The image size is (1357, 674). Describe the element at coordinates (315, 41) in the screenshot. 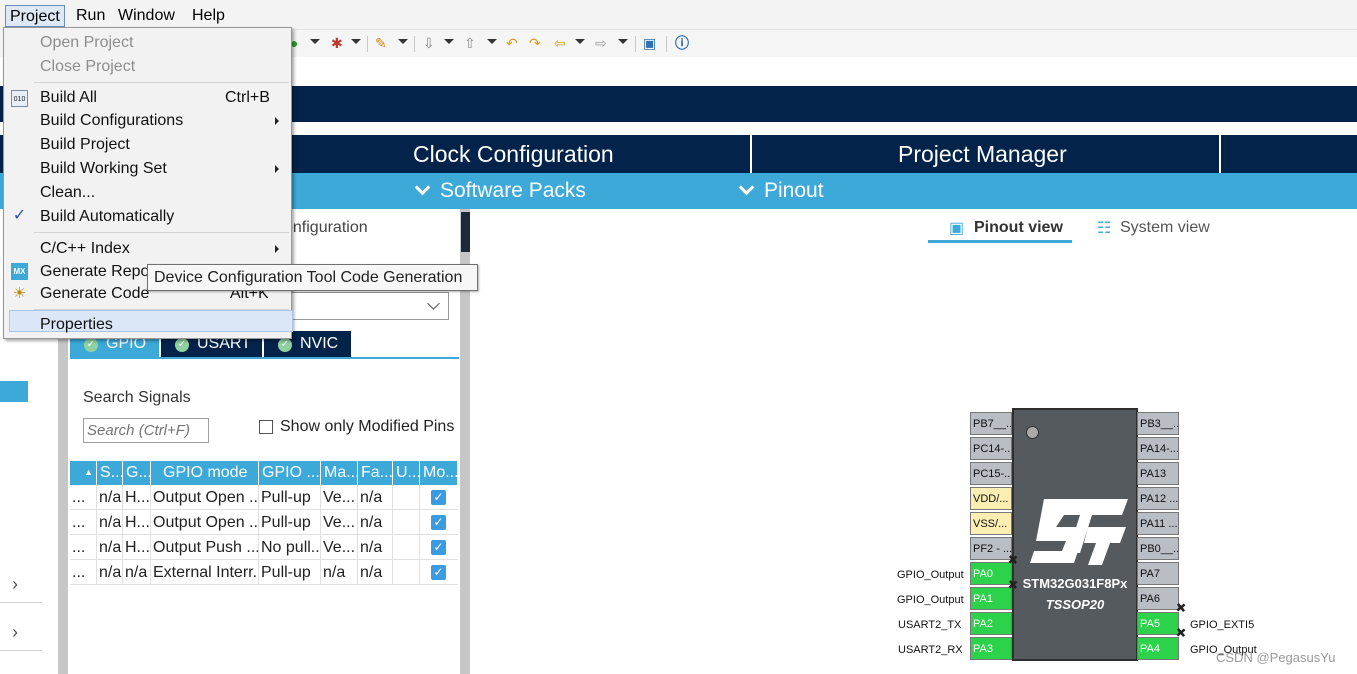

I see `run-dropdown-icon` at that location.